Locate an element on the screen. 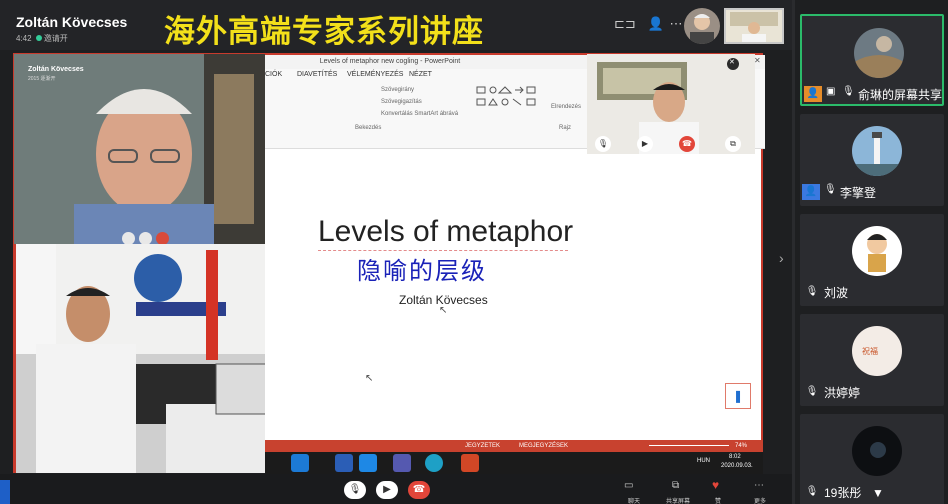 Image resolution: width=948 pixels, height=504 pixels. edge-icon is located at coordinates (434, 463).